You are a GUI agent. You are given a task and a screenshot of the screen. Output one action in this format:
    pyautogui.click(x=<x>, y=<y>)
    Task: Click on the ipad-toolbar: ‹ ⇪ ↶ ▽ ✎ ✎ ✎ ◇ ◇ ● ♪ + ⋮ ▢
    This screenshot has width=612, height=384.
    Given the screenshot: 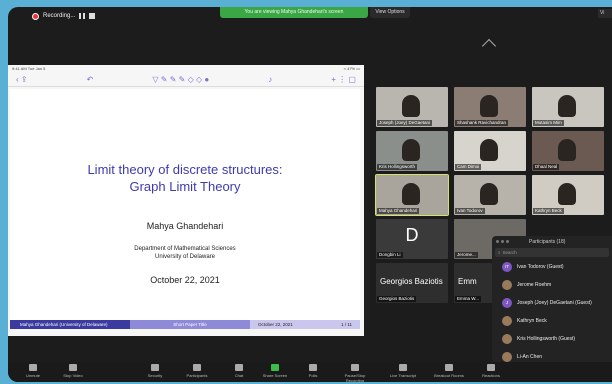 What is the action you would take?
    pyautogui.click(x=186, y=80)
    